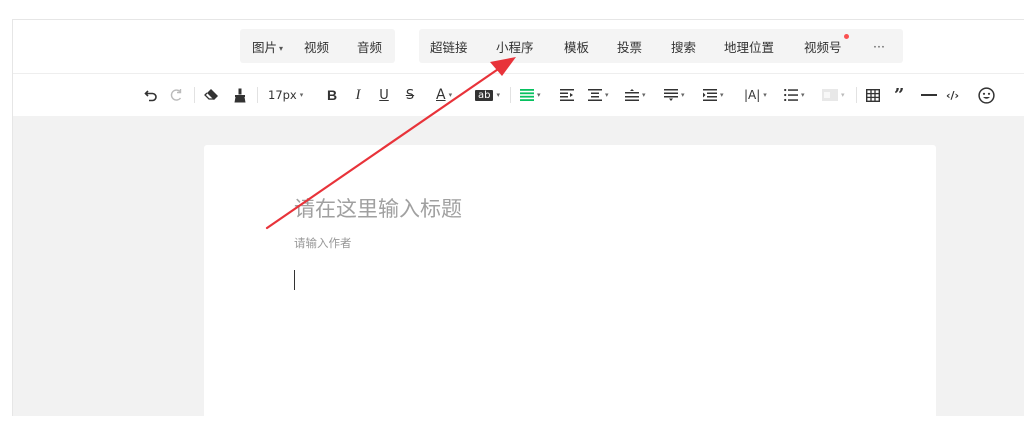 This screenshot has height=435, width=1024. I want to click on location-button: 地理位置, so click(749, 46).